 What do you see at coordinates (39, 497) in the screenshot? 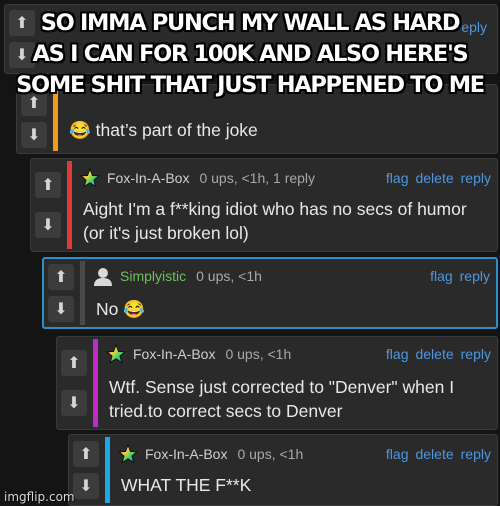
I see `imgflip-watermark: imgflip.com` at bounding box center [39, 497].